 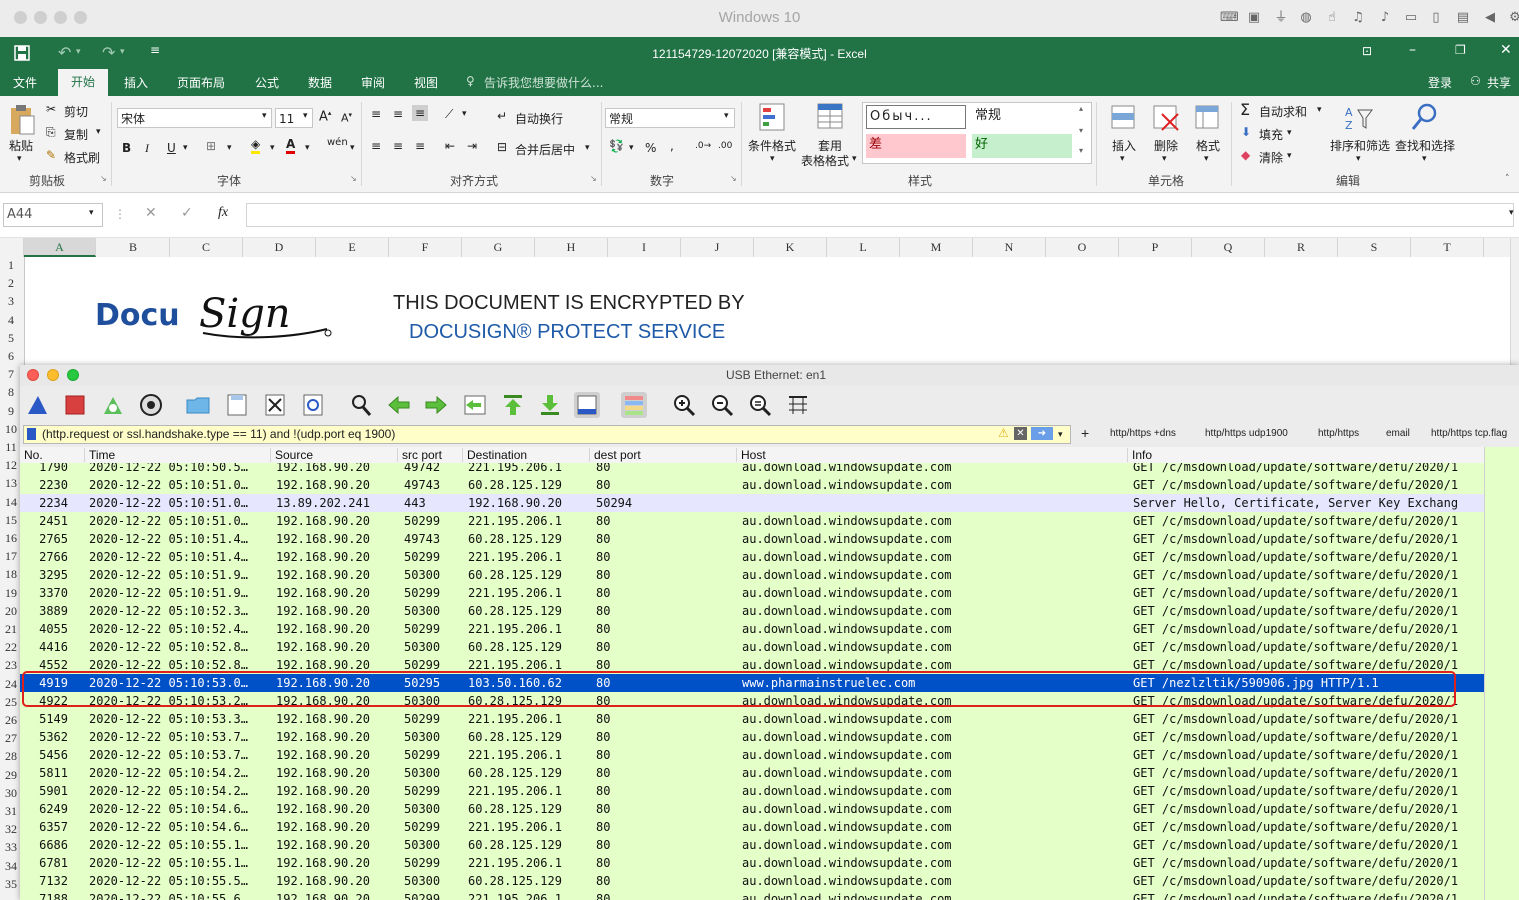 I want to click on clear-dropdown-icon: ▾, so click(x=1289, y=156).